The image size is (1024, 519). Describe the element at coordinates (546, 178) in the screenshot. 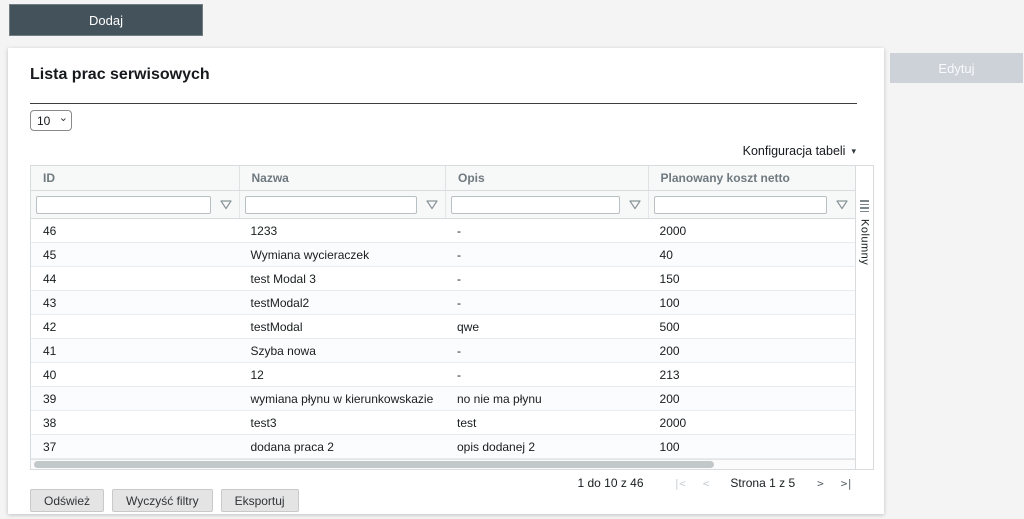

I see `column-header-opis: Opis` at that location.